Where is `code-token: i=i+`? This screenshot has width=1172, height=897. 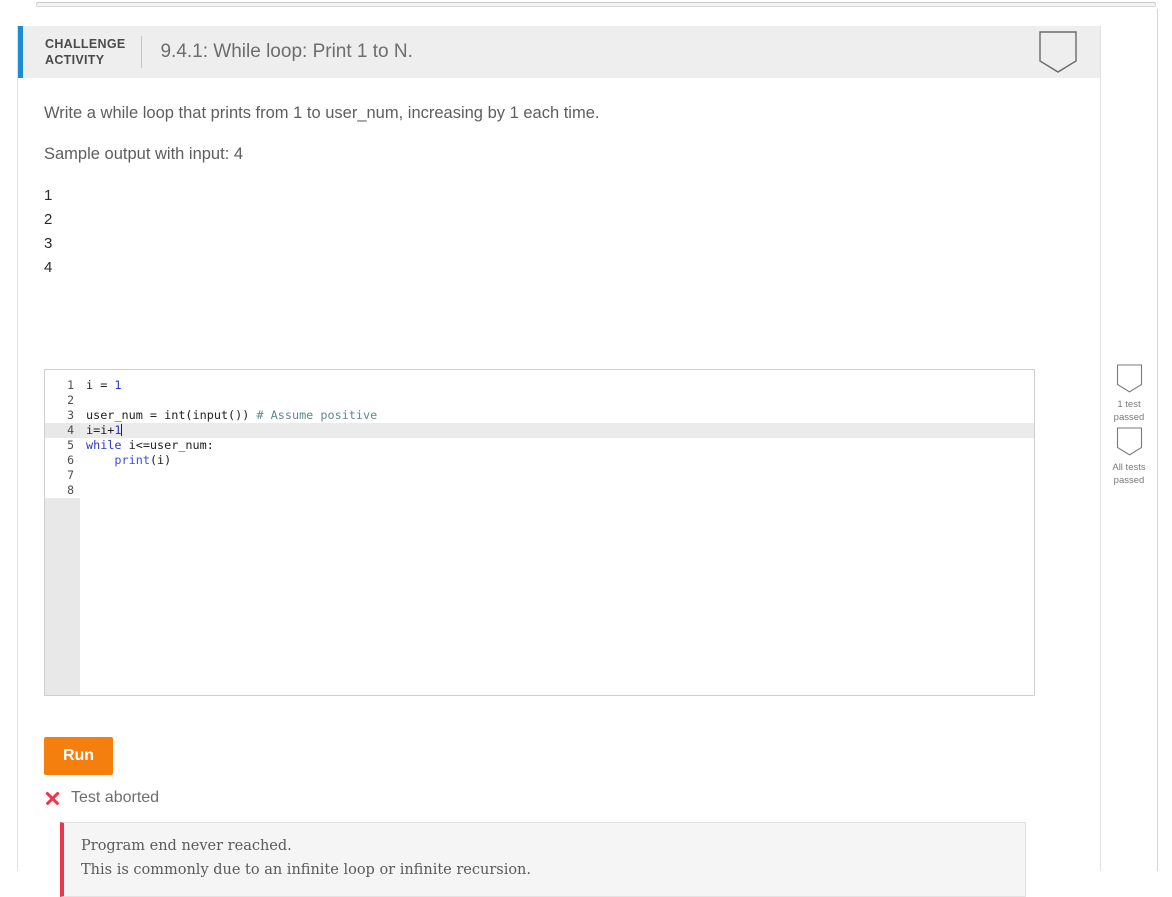
code-token: i=i+ is located at coordinates (100, 430).